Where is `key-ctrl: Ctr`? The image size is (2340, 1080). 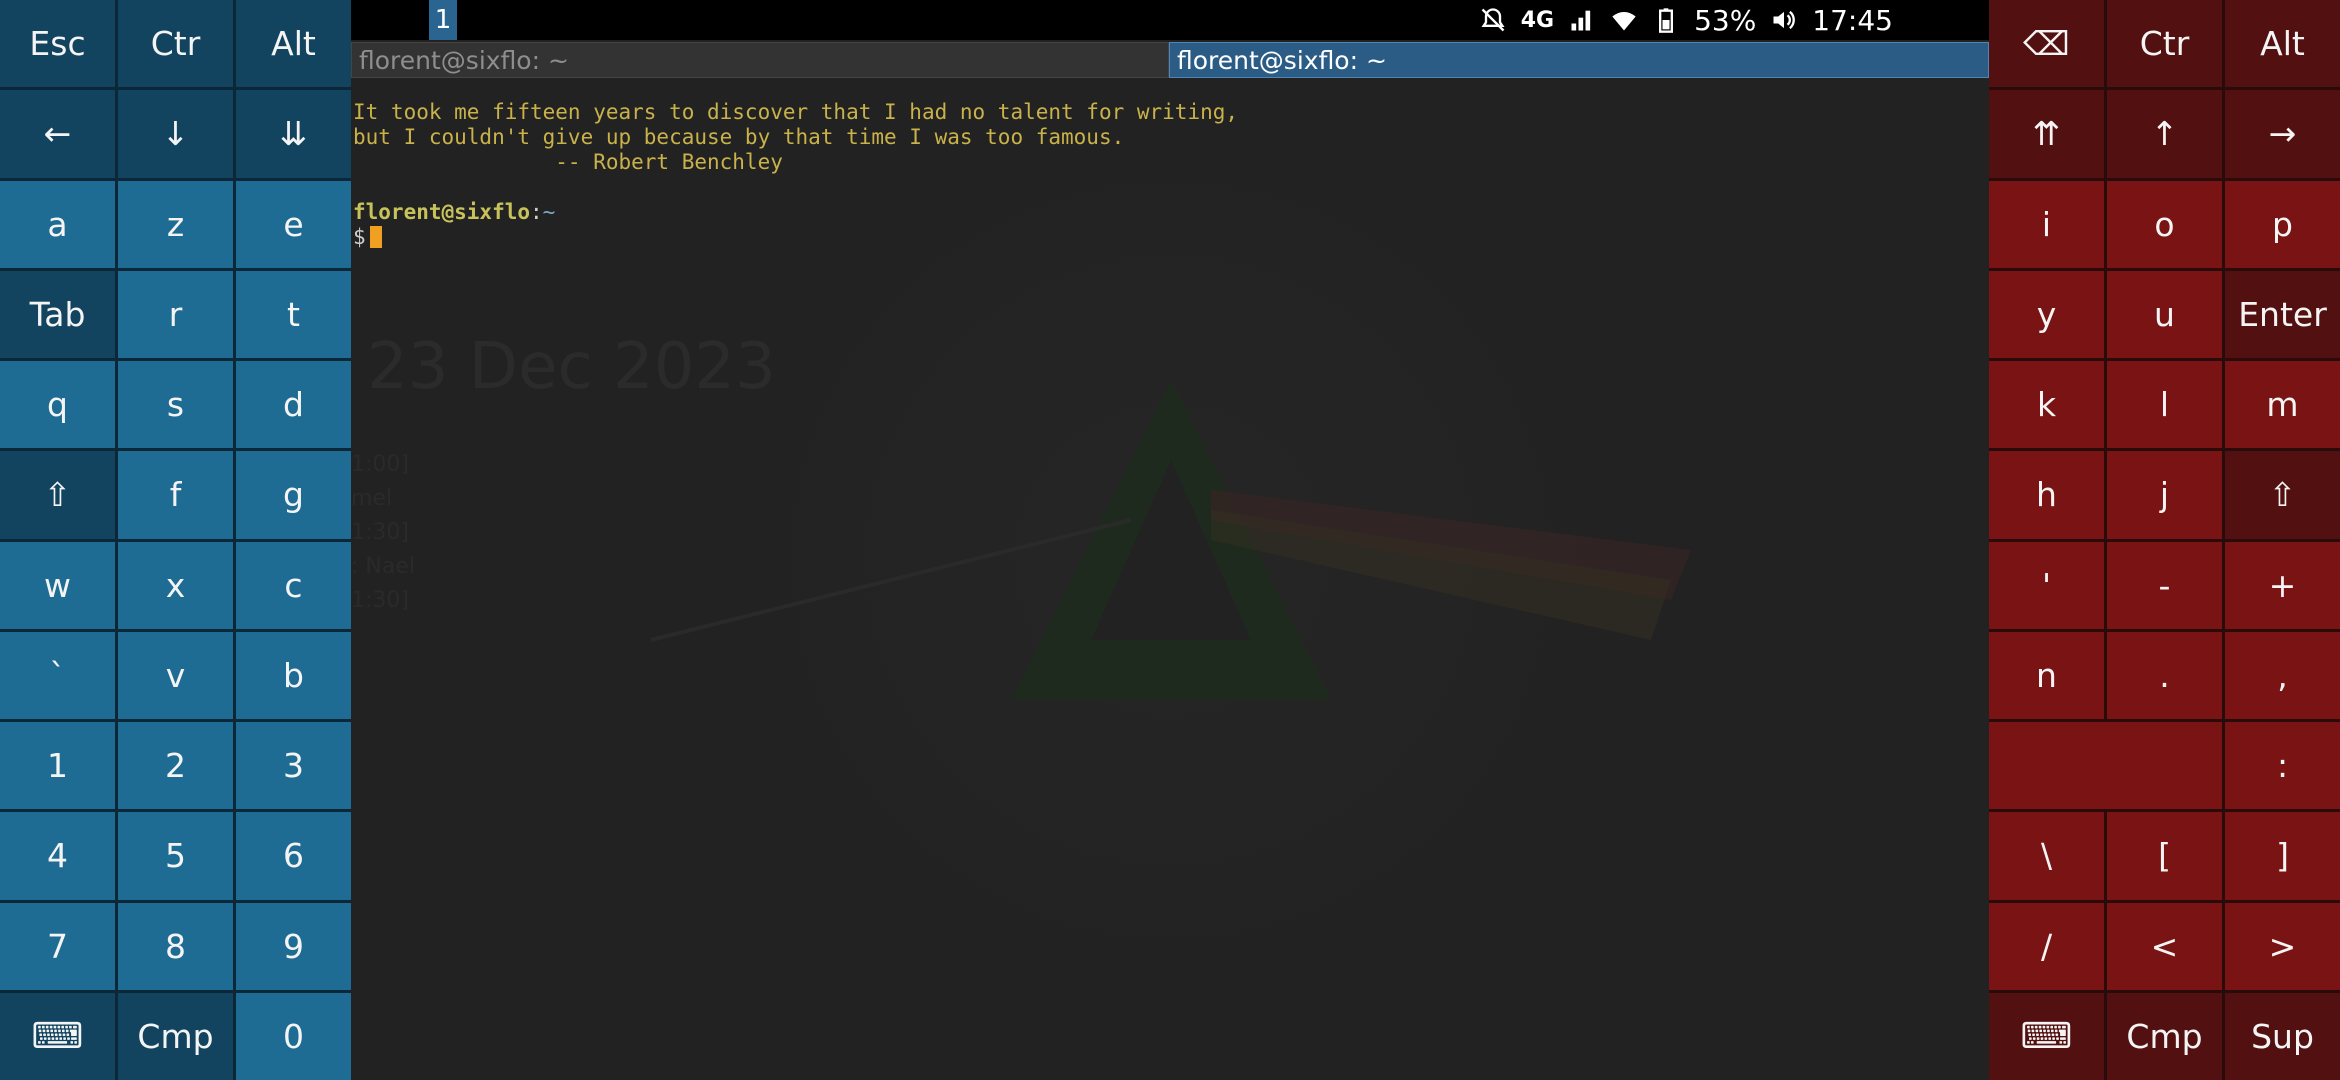
key-ctrl: Ctr is located at coordinates (175, 44).